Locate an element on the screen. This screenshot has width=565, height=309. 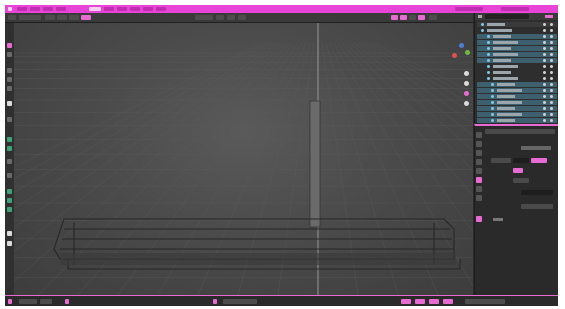
select-menu is located at coordinates (62, 17).